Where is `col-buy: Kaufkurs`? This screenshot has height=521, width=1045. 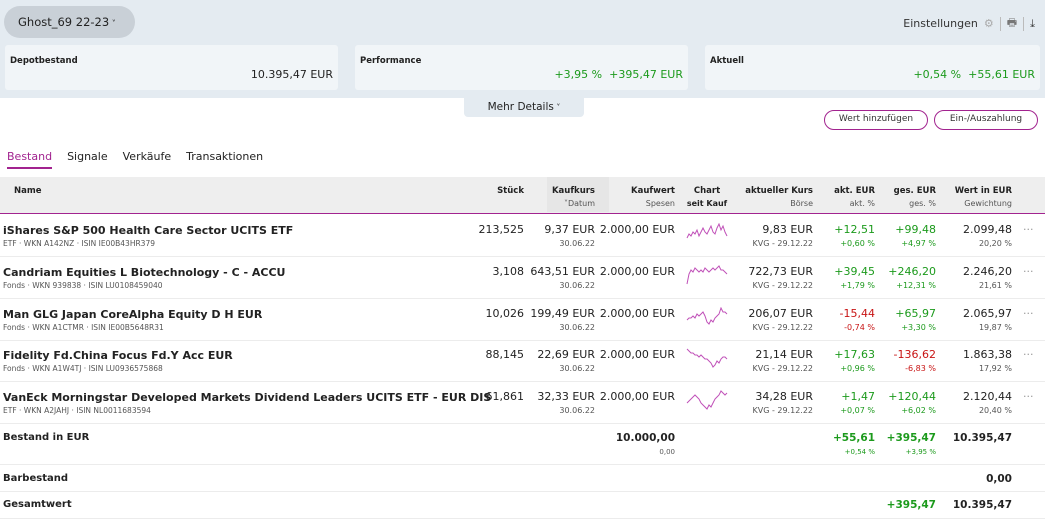 col-buy: Kaufkurs is located at coordinates (573, 191).